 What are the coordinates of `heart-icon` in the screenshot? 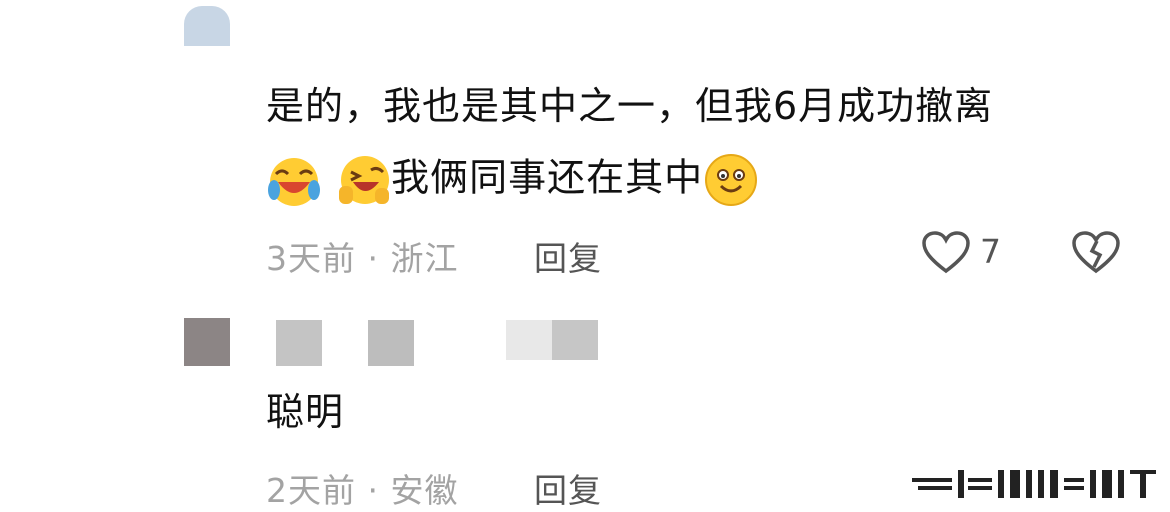 It's located at (946, 253).